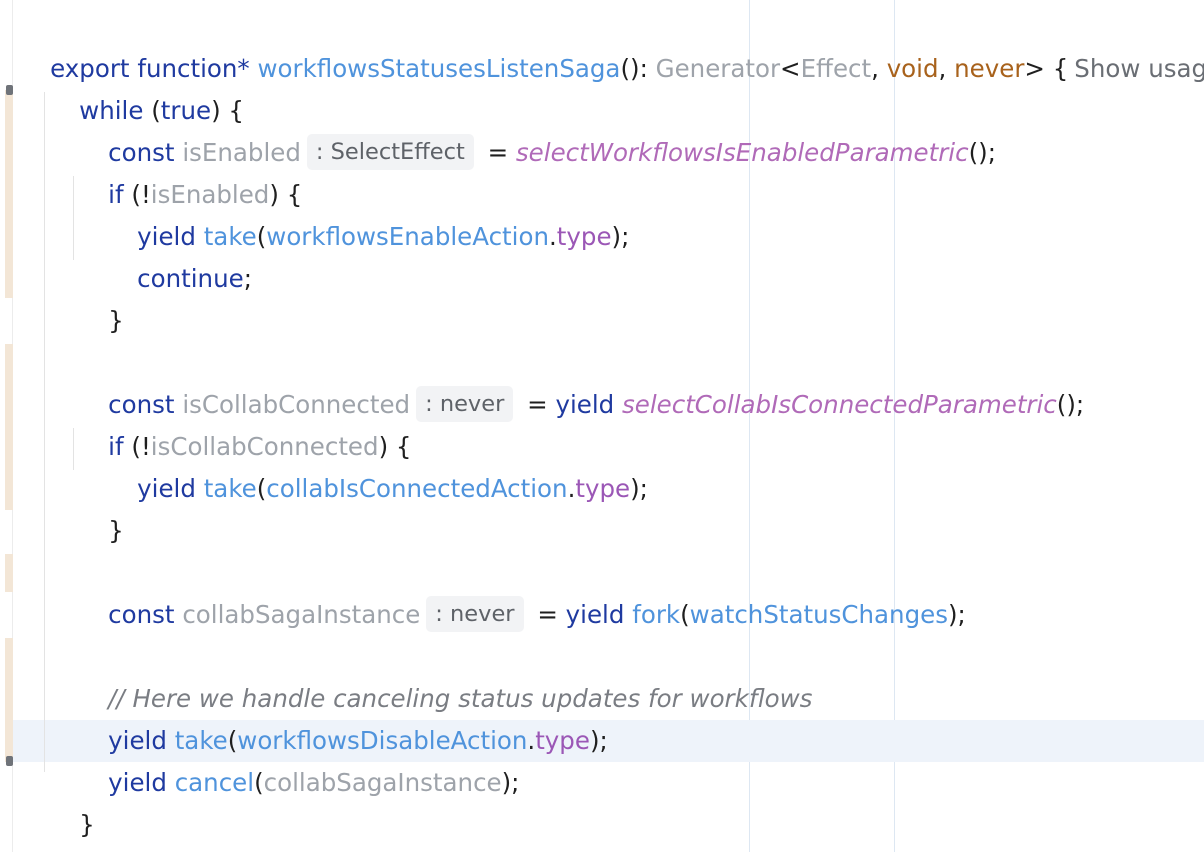  Describe the element at coordinates (100, 296) in the screenshot. I see `code-line-7: }` at that location.